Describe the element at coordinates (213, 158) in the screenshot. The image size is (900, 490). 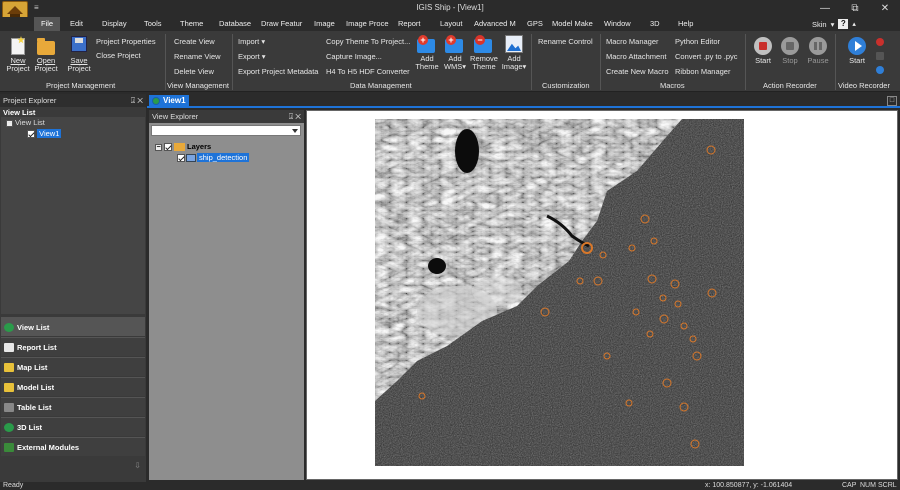
I see `layer-ship-detection: ship_detection` at that location.